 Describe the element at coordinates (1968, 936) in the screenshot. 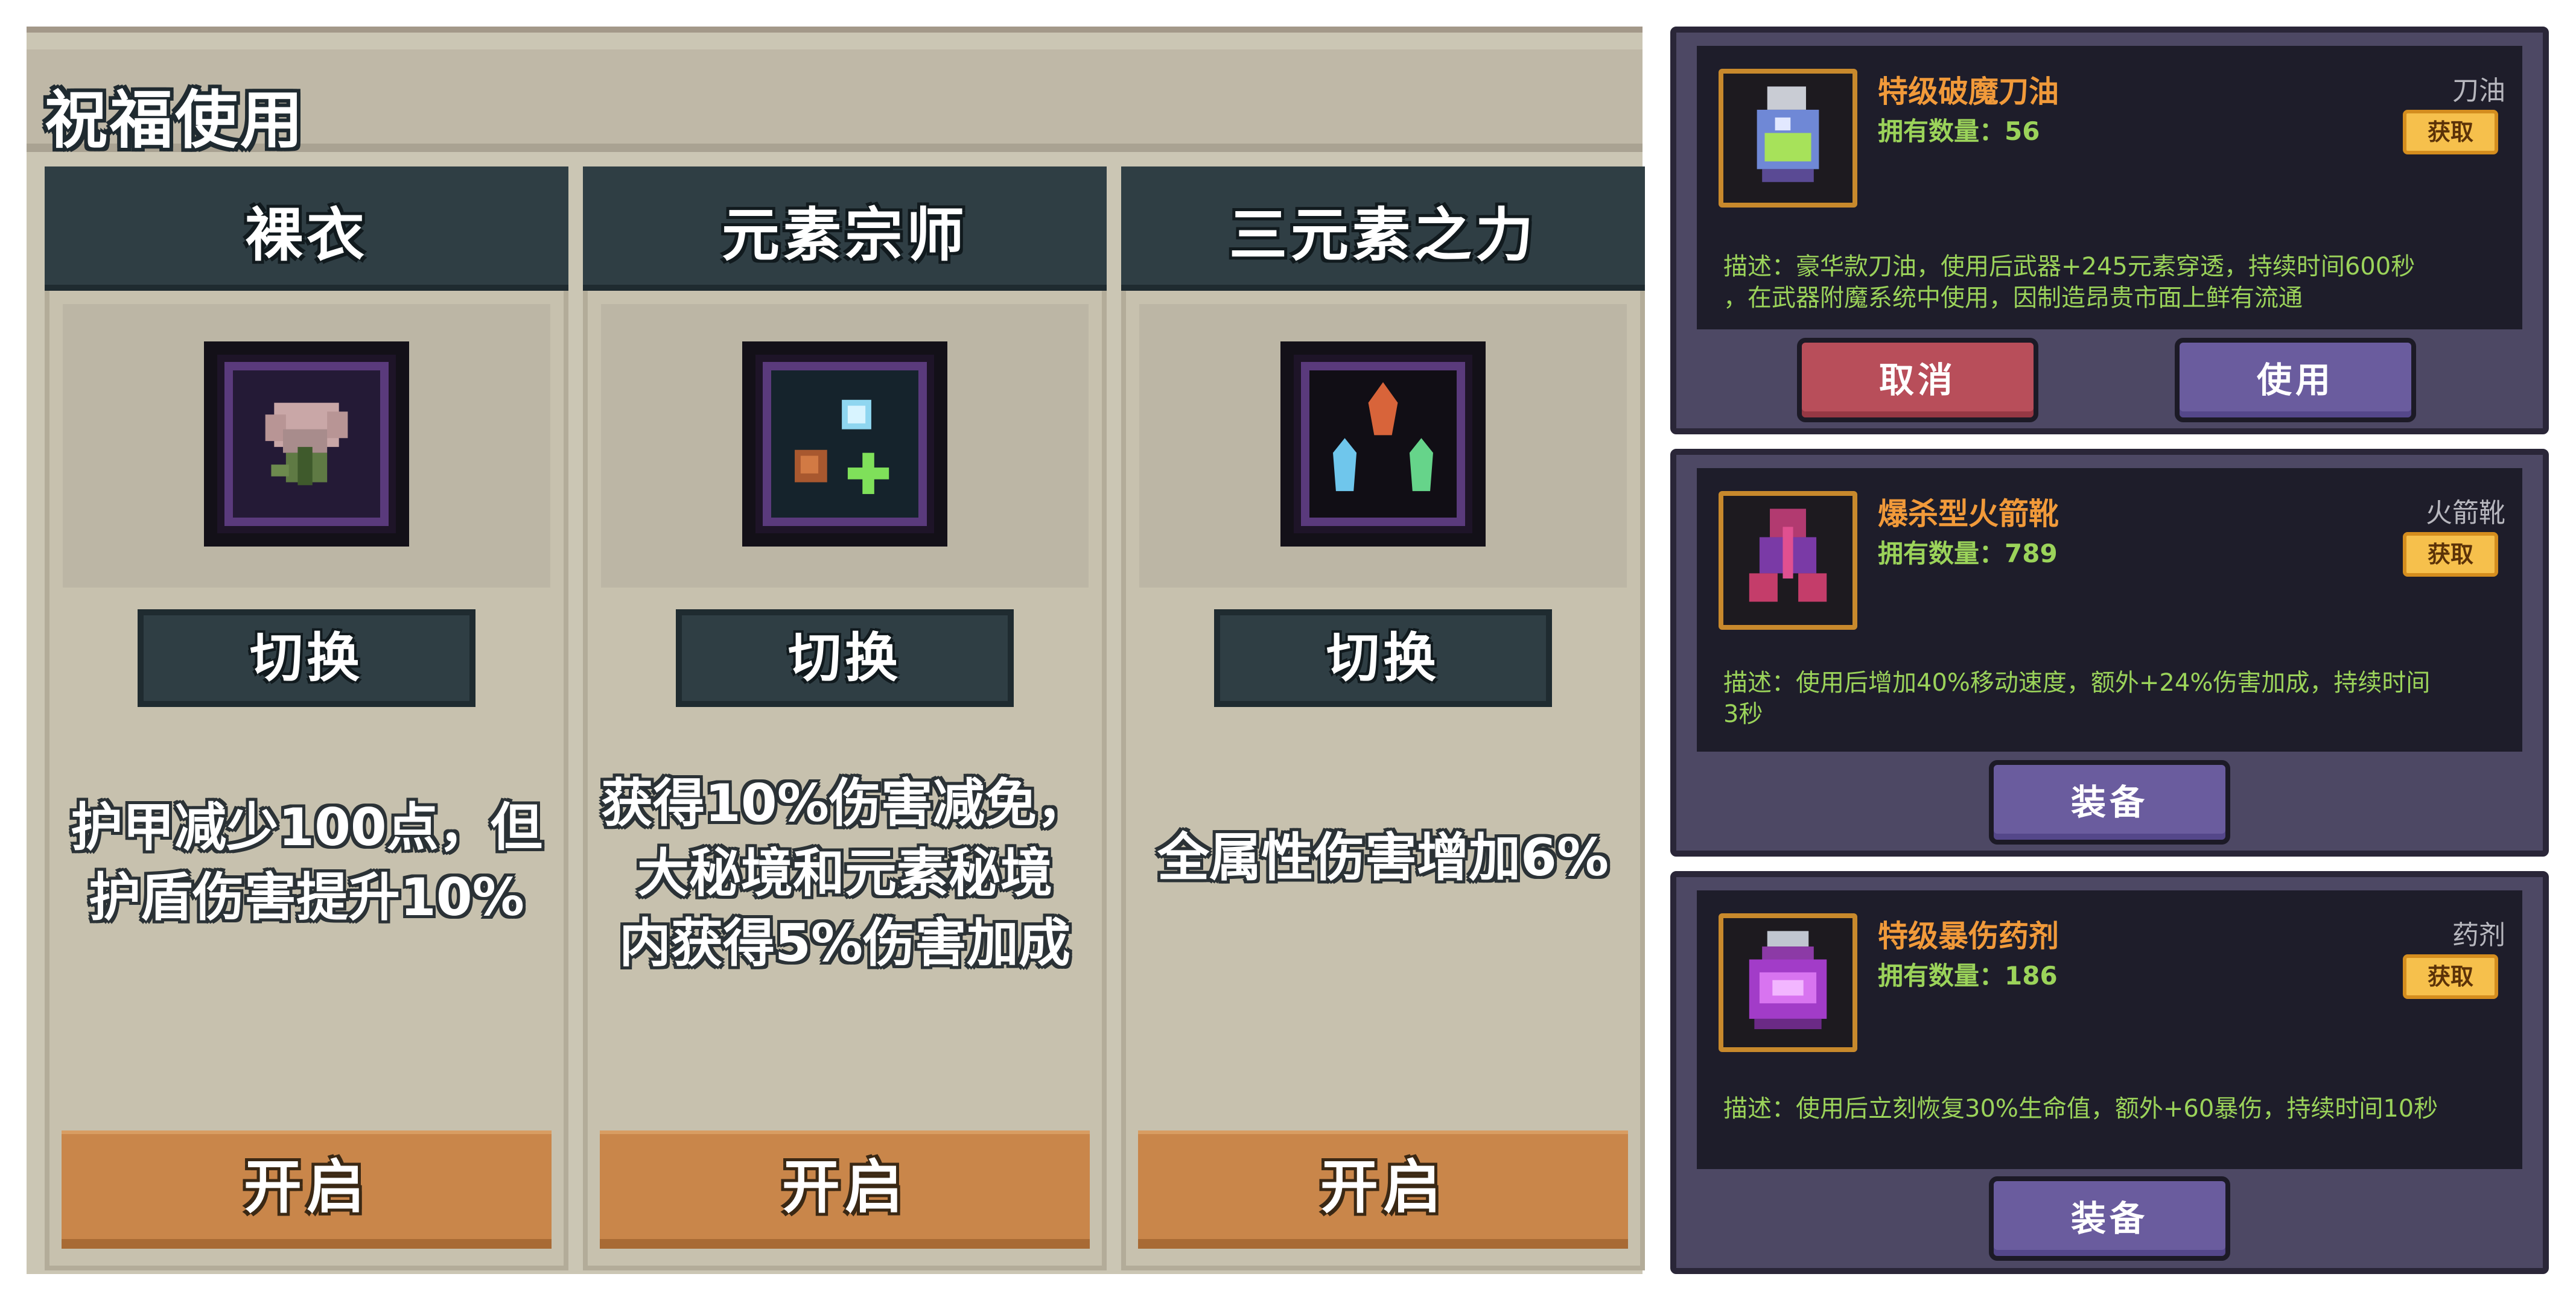

I see `item-name: 特级暴伤药剂` at that location.